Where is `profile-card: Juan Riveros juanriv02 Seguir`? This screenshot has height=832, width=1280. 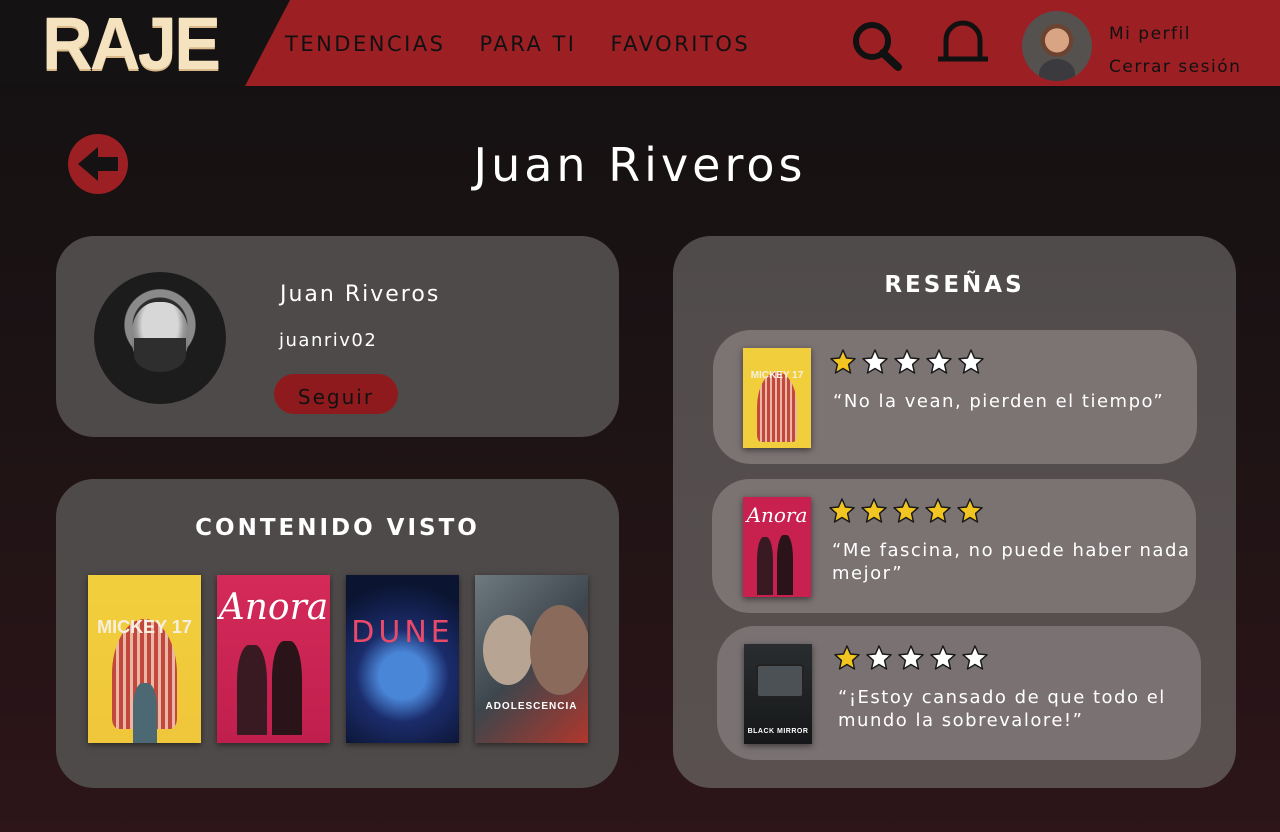
profile-card: Juan Riveros juanriv02 Seguir is located at coordinates (337, 336).